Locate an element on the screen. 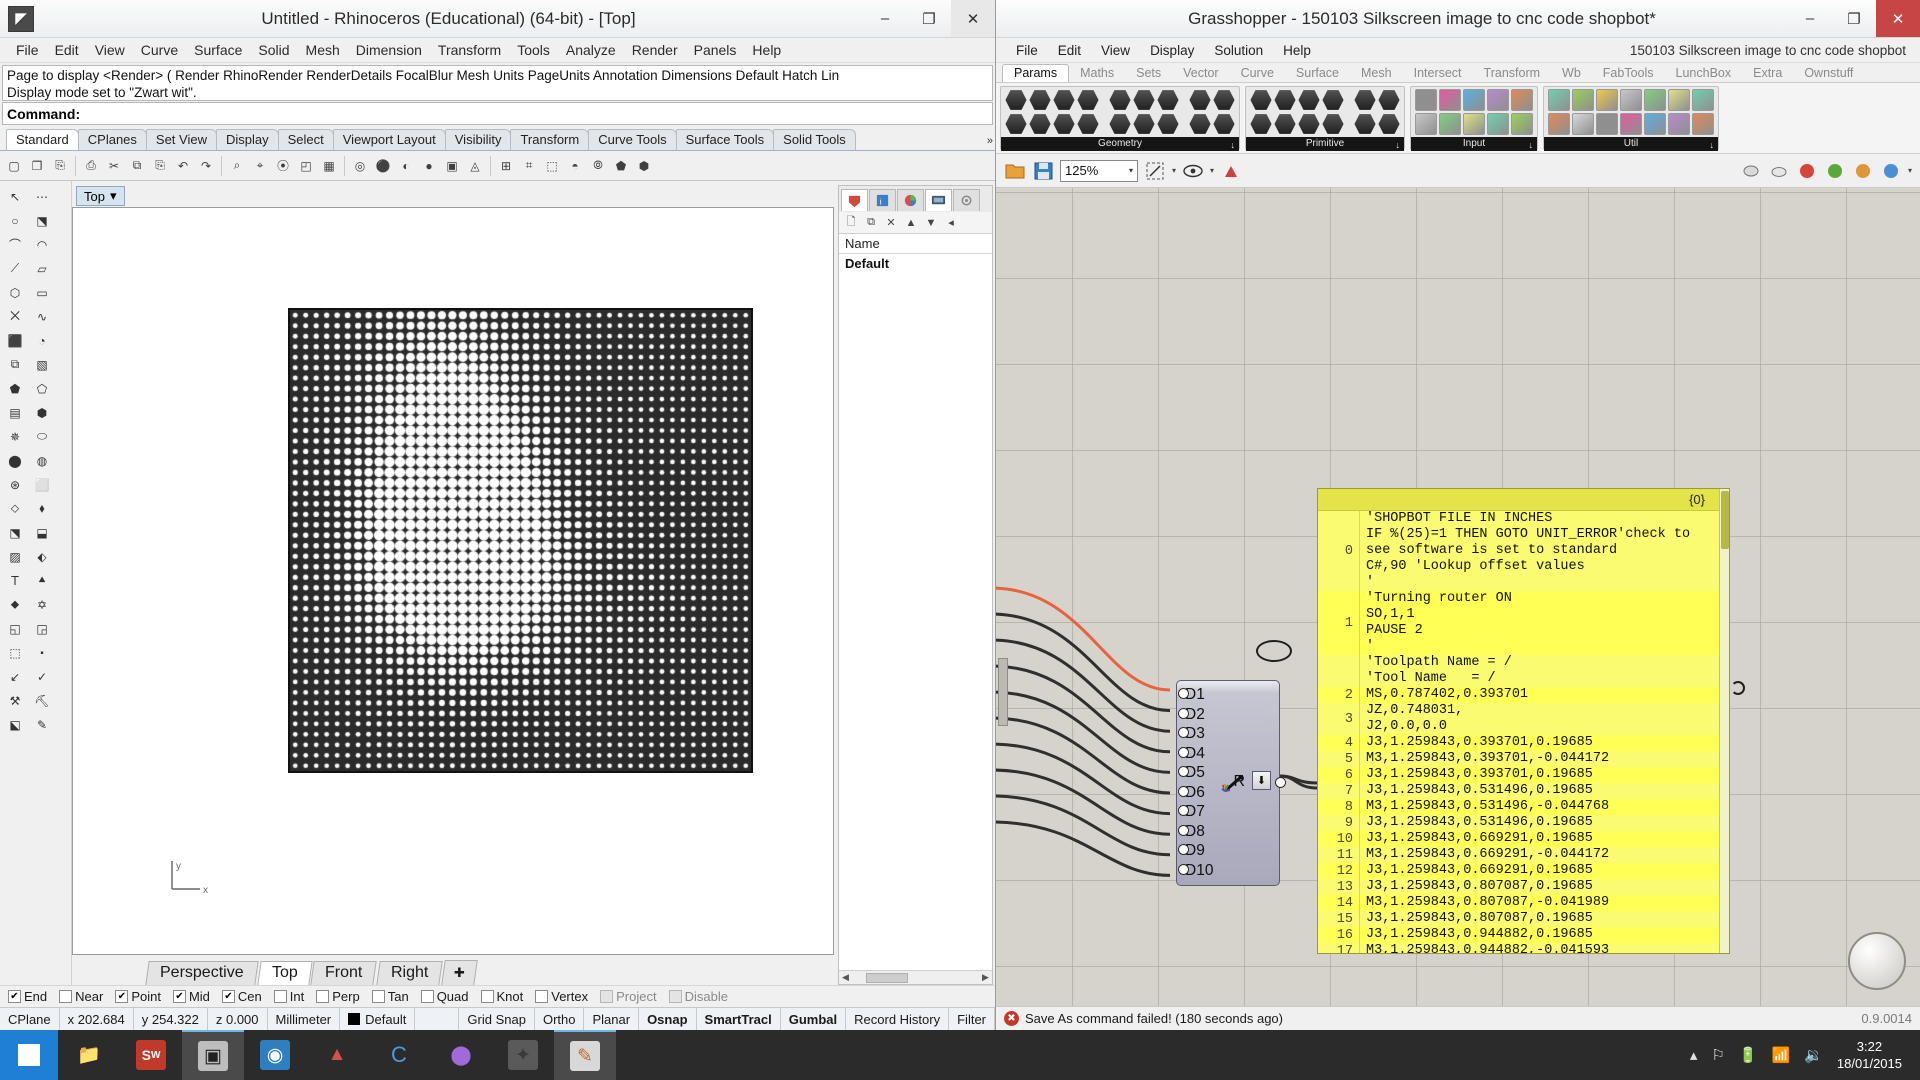 Image resolution: width=1920 pixels, height=1080 pixels. gh-close-button: ✕ is located at coordinates (1898, 18).